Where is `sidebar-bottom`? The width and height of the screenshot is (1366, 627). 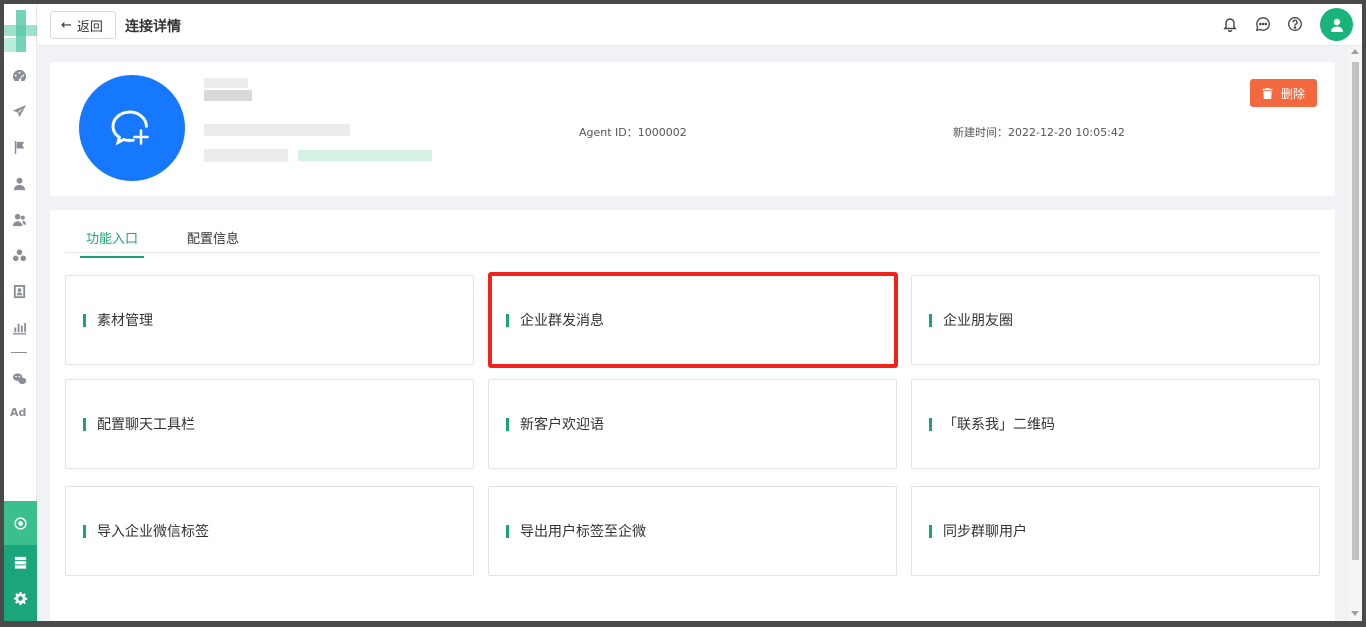 sidebar-bottom is located at coordinates (20, 561).